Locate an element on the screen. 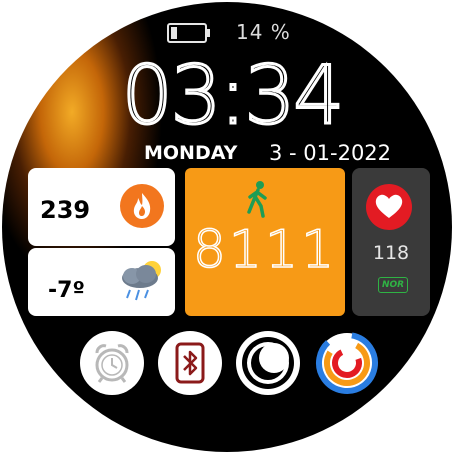 The image size is (454, 454). bluetooth-icon is located at coordinates (190, 363).